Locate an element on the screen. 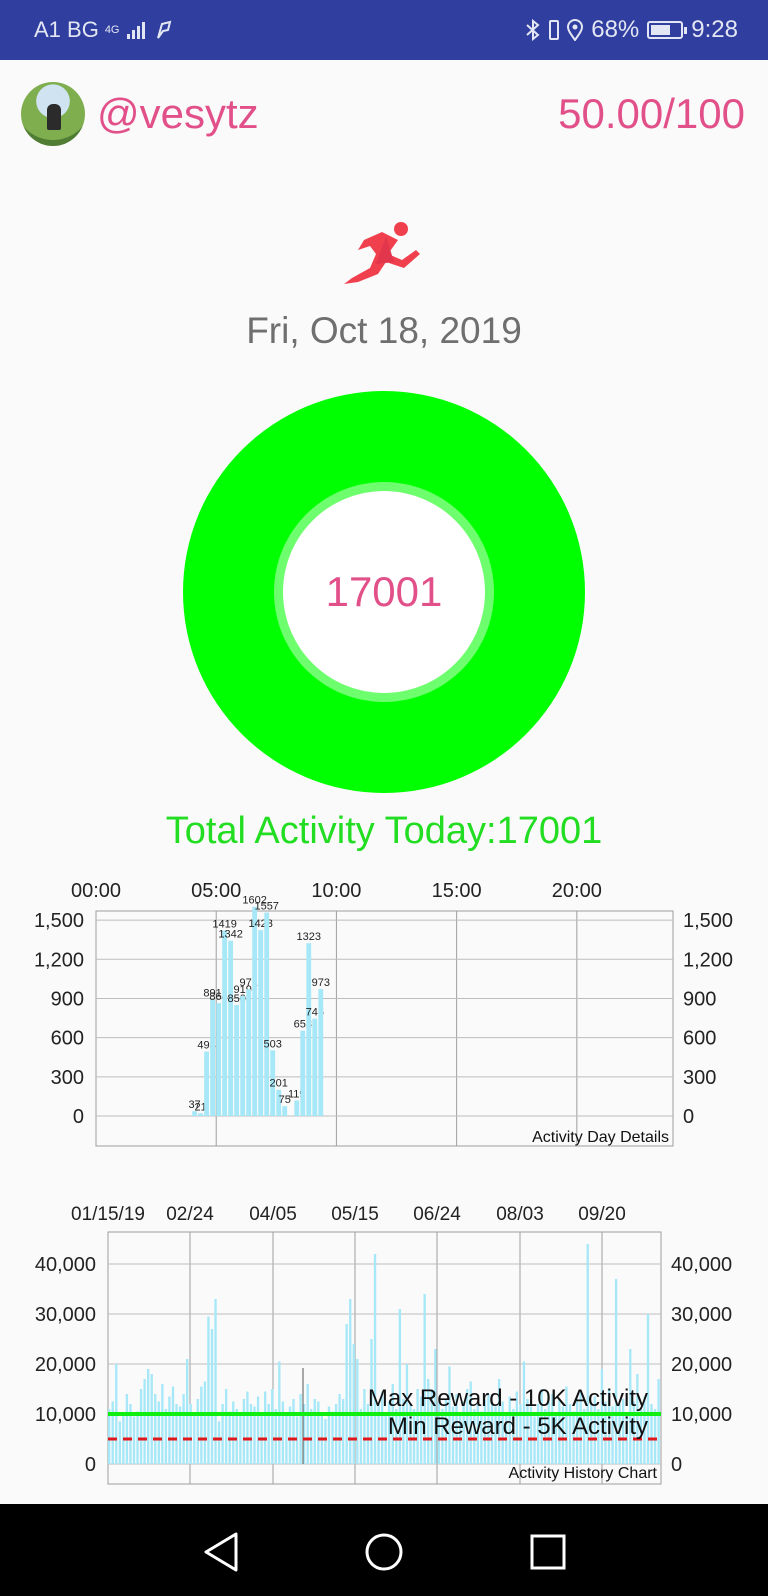 This screenshot has width=768, height=1596. y-tick-label-left: 900 is located at coordinates (67, 999).